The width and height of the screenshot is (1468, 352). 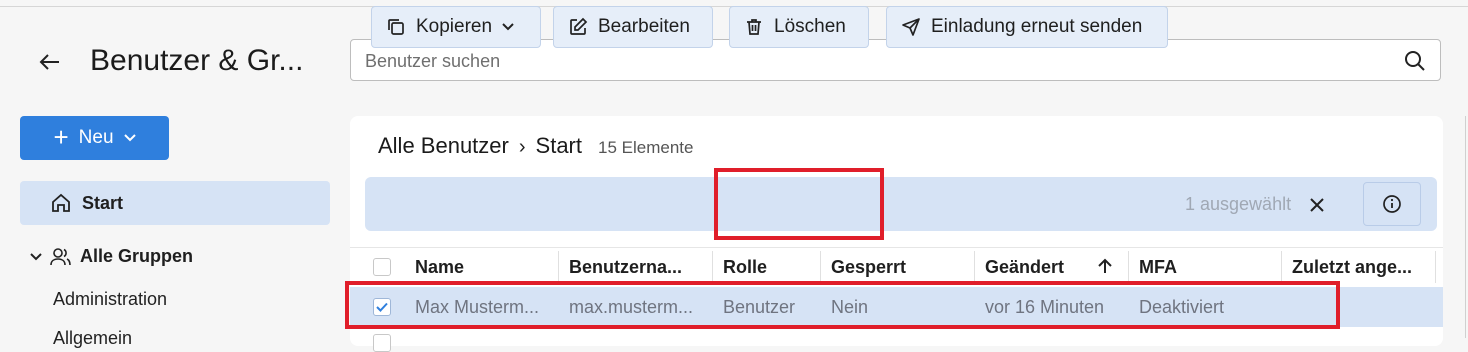 I want to click on resend-invite-button: Einladung erneut senden, so click(x=1027, y=27).